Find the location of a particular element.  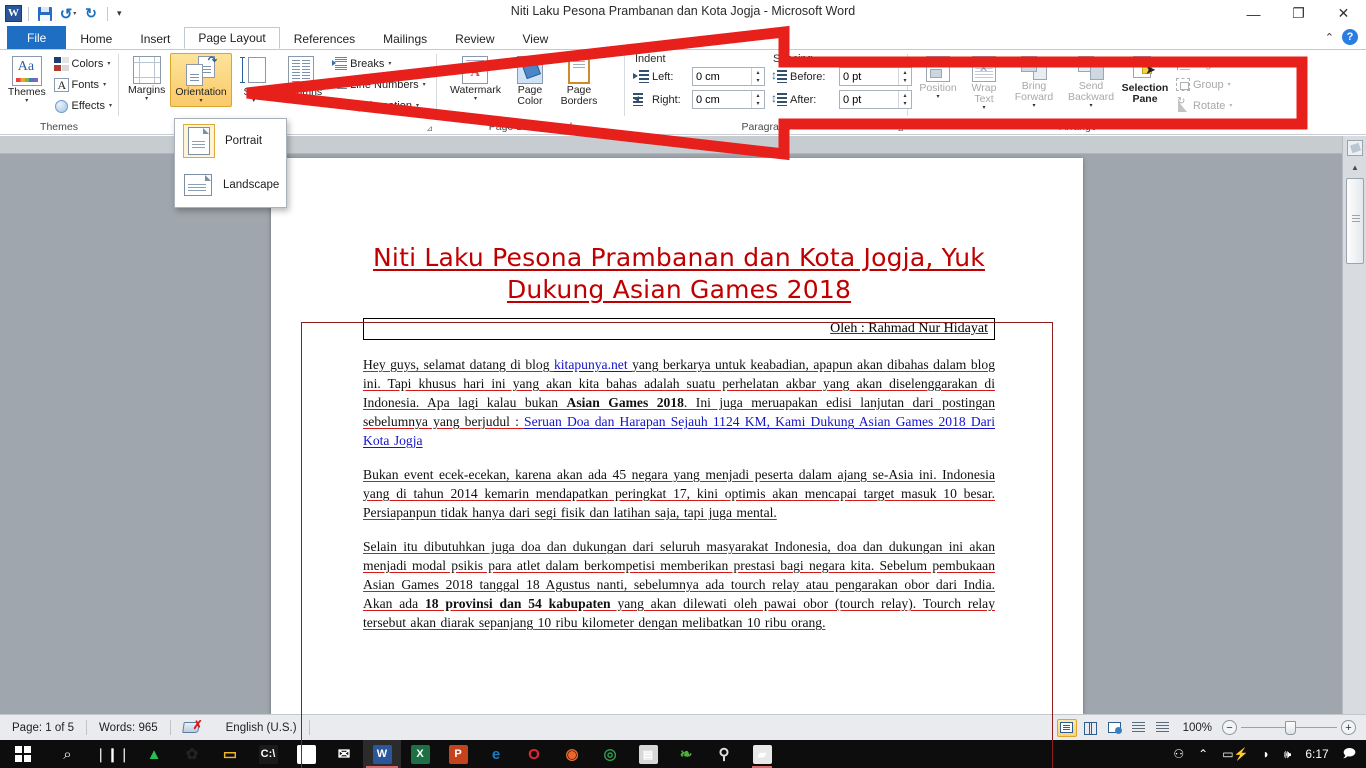

breaks-caret-icon: ▾ is located at coordinates (389, 63).